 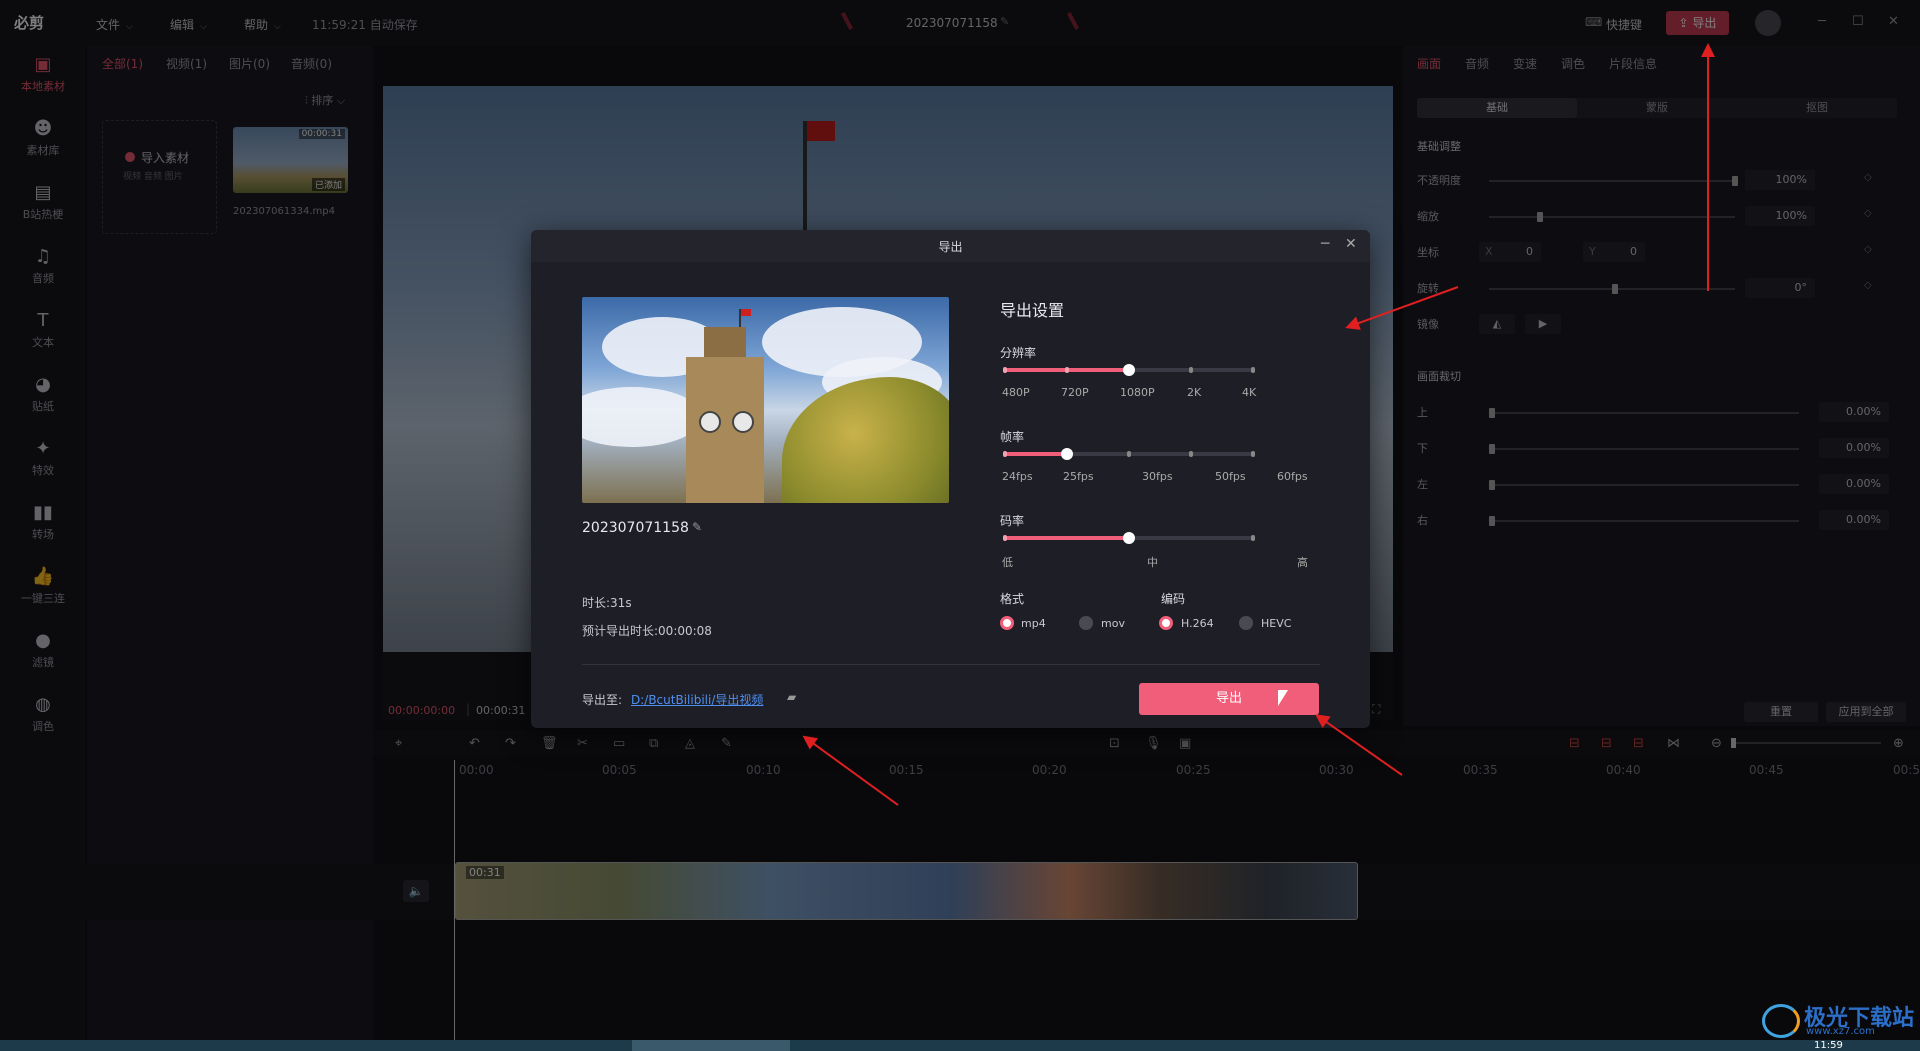 What do you see at coordinates (1075, 392) in the screenshot?
I see `resolution-option: 720P` at bounding box center [1075, 392].